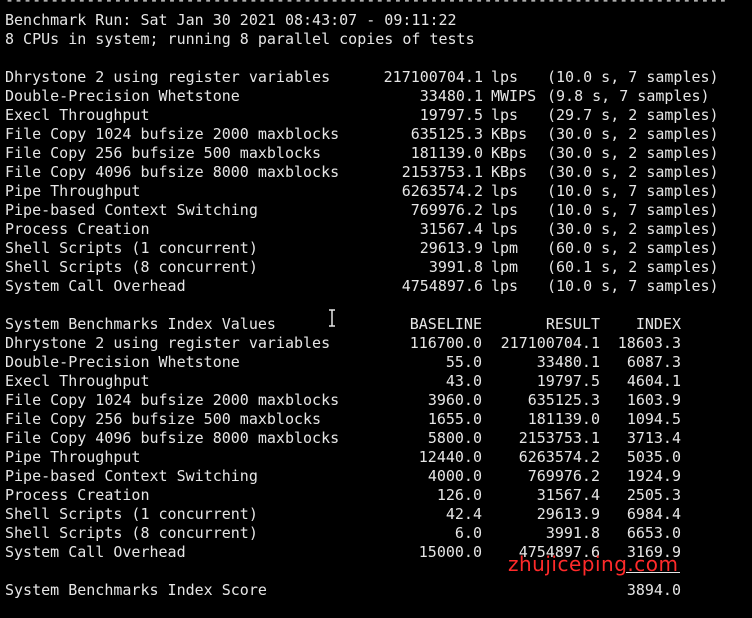  What do you see at coordinates (559, 438) in the screenshot?
I see `index-result: 2153753.1` at bounding box center [559, 438].